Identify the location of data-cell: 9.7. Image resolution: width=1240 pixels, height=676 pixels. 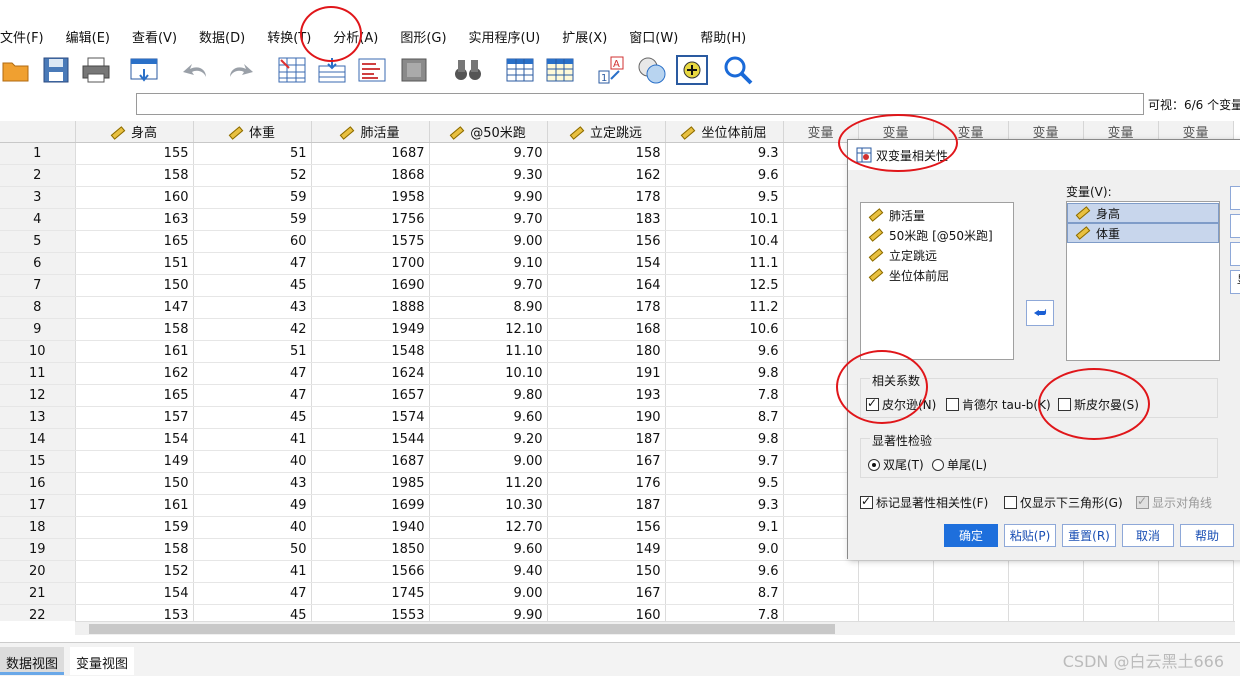
(724, 461).